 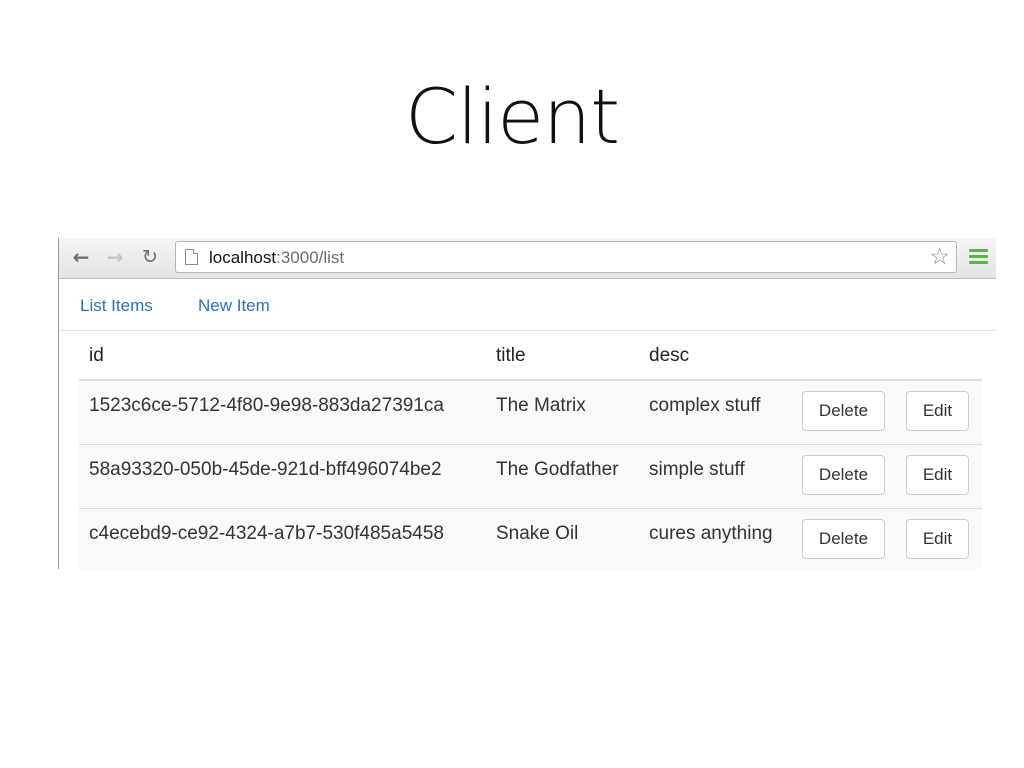 What do you see at coordinates (234, 306) in the screenshot?
I see `nav-link-new-item: New Item` at bounding box center [234, 306].